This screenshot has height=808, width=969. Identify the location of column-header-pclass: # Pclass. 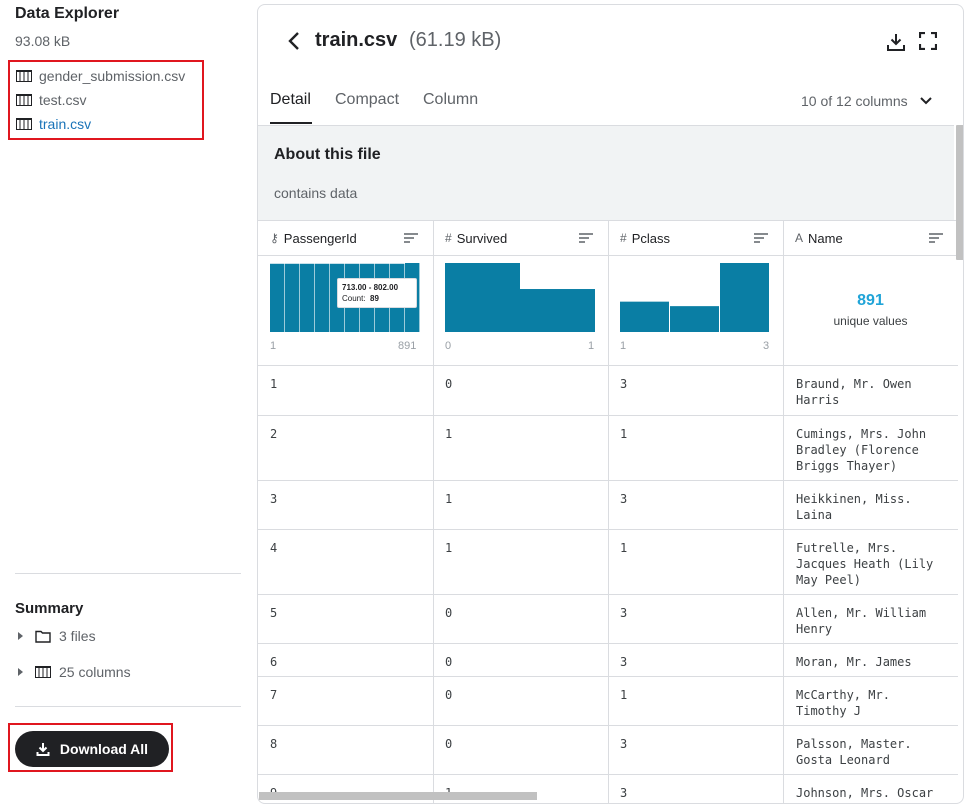
(695, 238).